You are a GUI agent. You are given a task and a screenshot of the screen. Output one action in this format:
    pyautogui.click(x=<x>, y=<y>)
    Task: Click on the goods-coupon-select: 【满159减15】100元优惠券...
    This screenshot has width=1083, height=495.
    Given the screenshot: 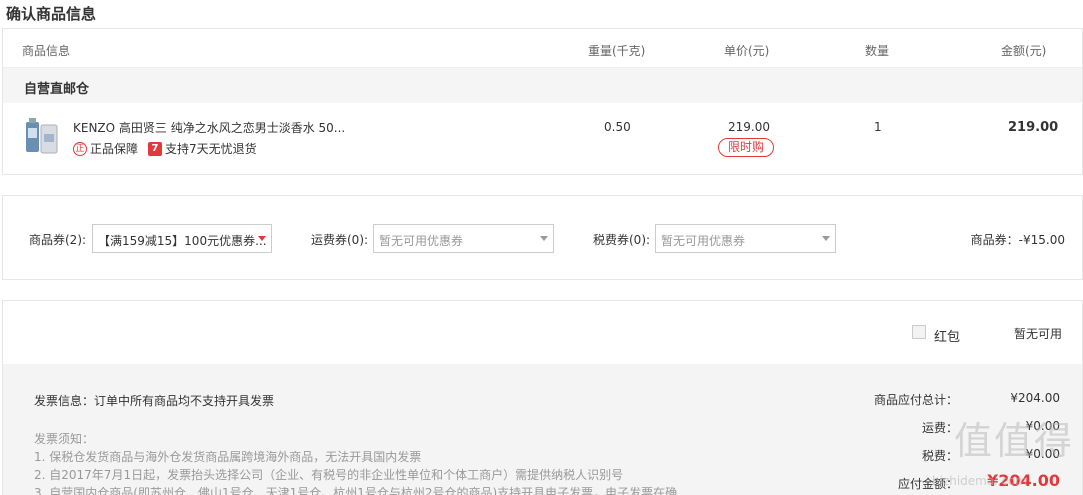 What is the action you would take?
    pyautogui.click(x=182, y=238)
    